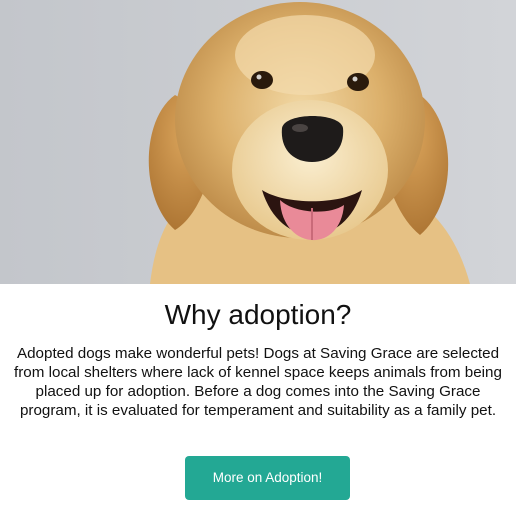 This screenshot has width=516, height=518. What do you see at coordinates (258, 314) in the screenshot?
I see `section-title: Why adoption?` at bounding box center [258, 314].